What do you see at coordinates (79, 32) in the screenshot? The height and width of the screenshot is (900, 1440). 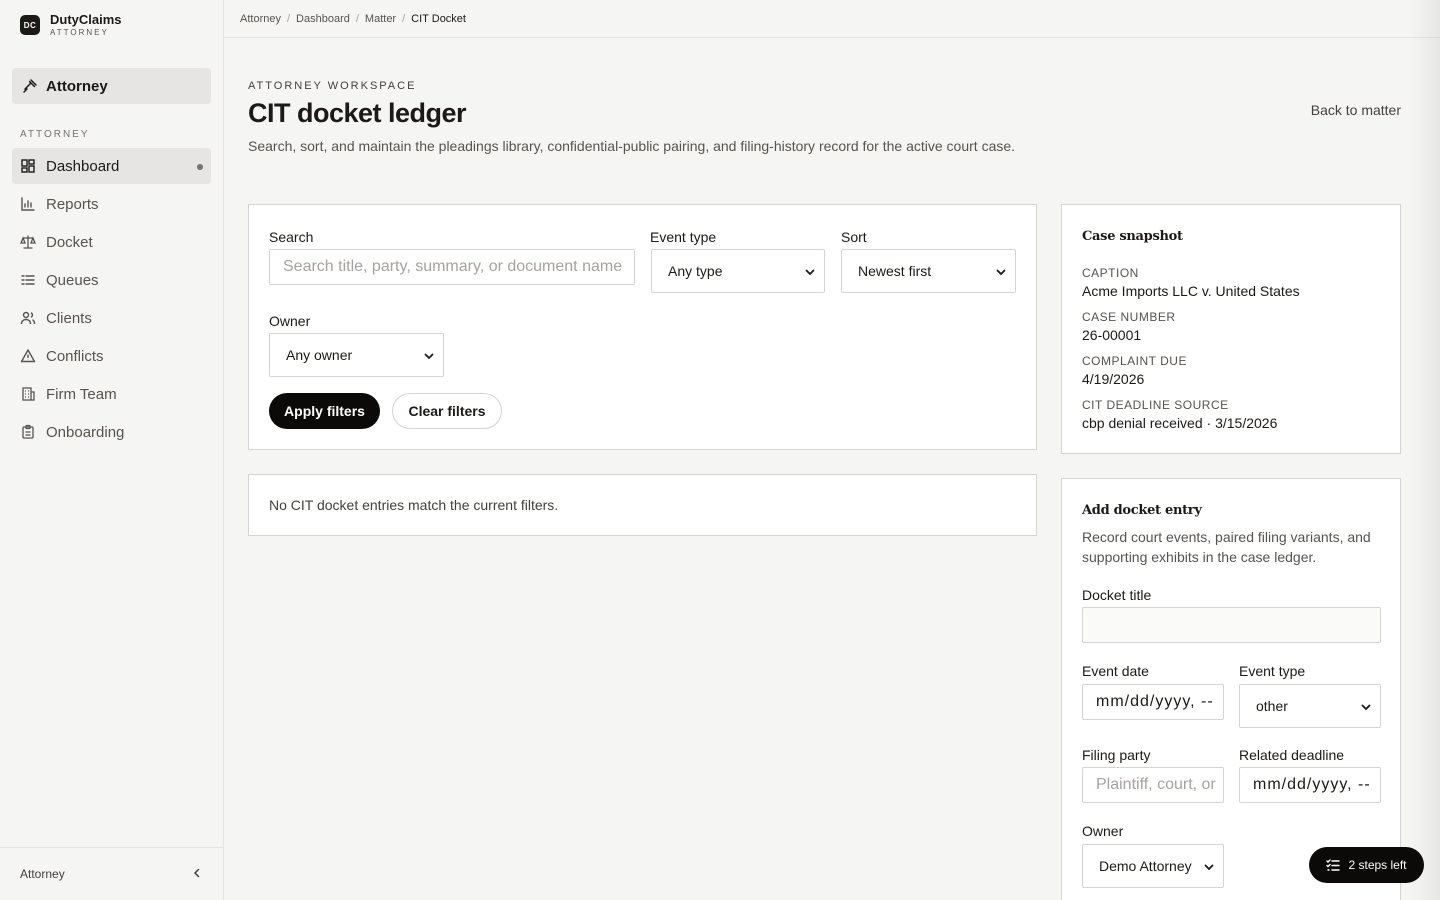 I see `brand-subtitle: ATTORNEY` at bounding box center [79, 32].